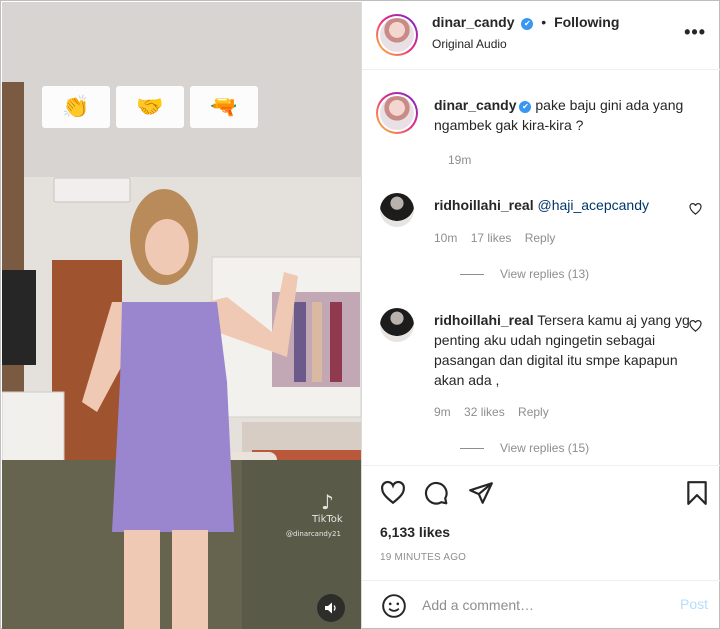 This screenshot has height=629, width=720. I want to click on tiktok-watermark-handle: @dinarcandy21, so click(313, 534).